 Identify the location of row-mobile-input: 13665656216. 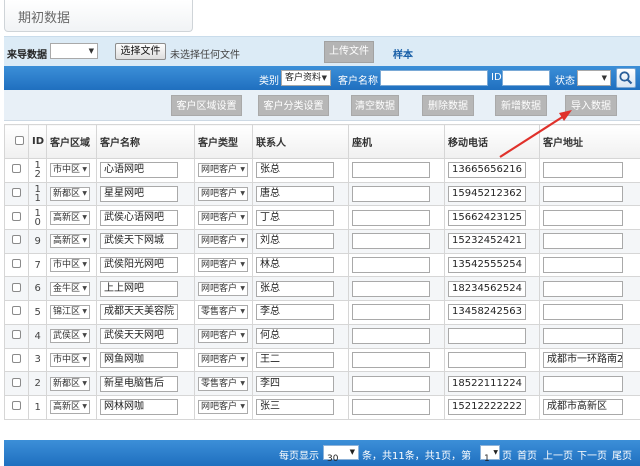
(487, 170).